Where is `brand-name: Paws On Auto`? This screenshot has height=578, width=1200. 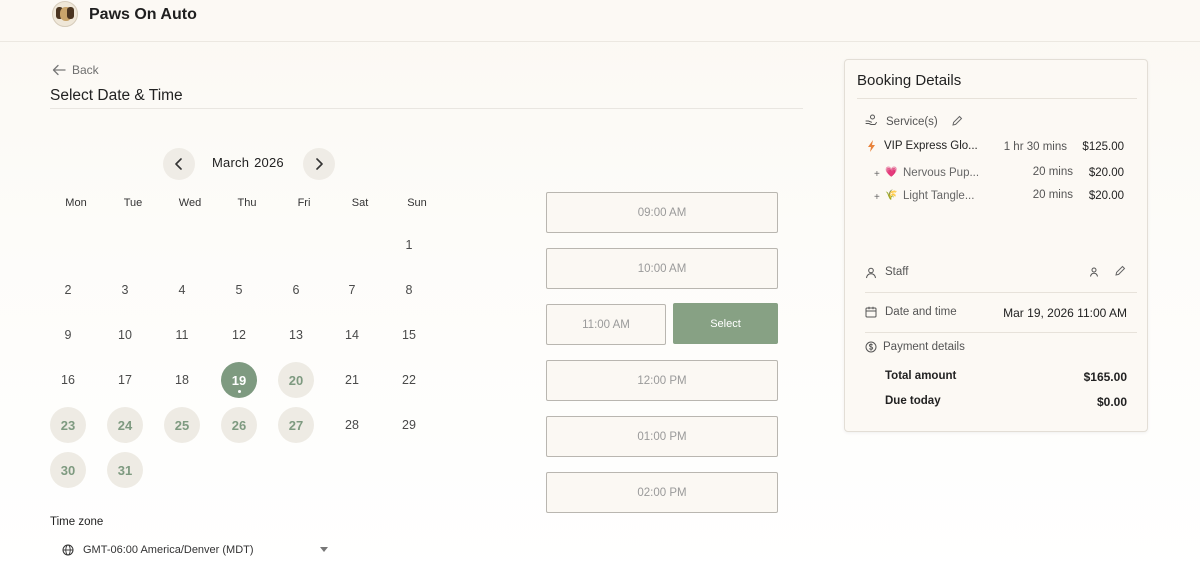 brand-name: Paws On Auto is located at coordinates (143, 15).